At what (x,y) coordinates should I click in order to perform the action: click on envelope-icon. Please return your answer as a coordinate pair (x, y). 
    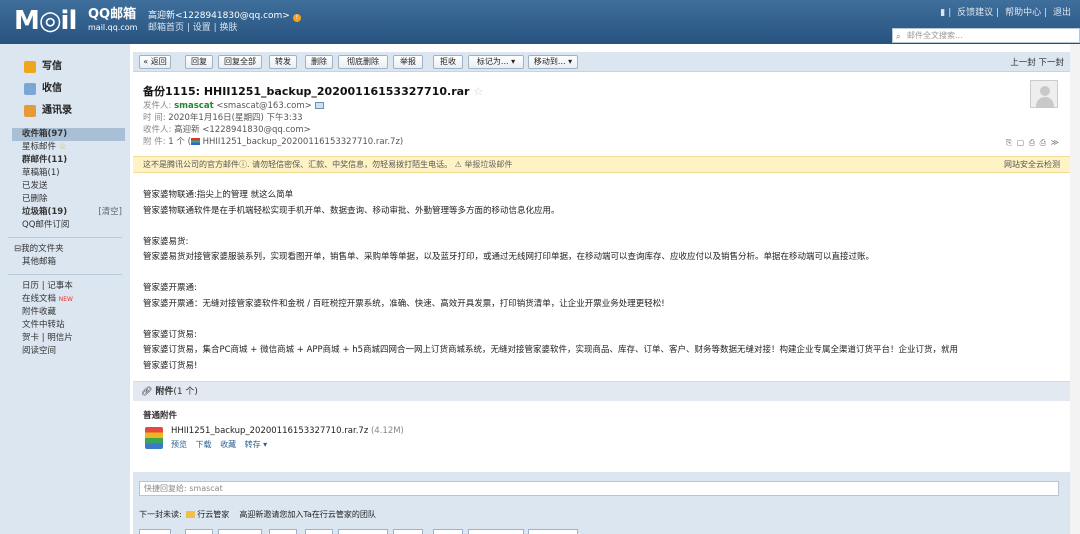
    Looking at the image, I should click on (191, 514).